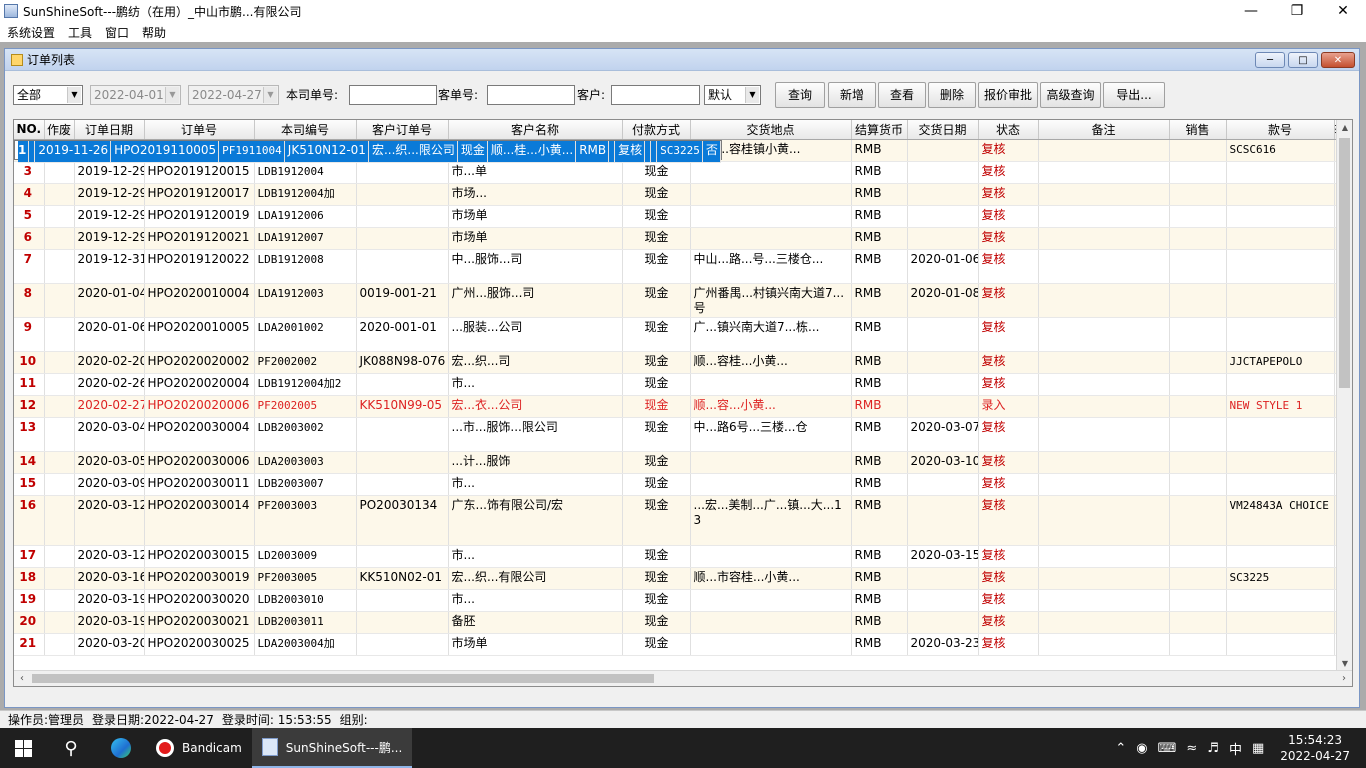 The height and width of the screenshot is (768, 1366). I want to click on row-no: 10, so click(29, 362).